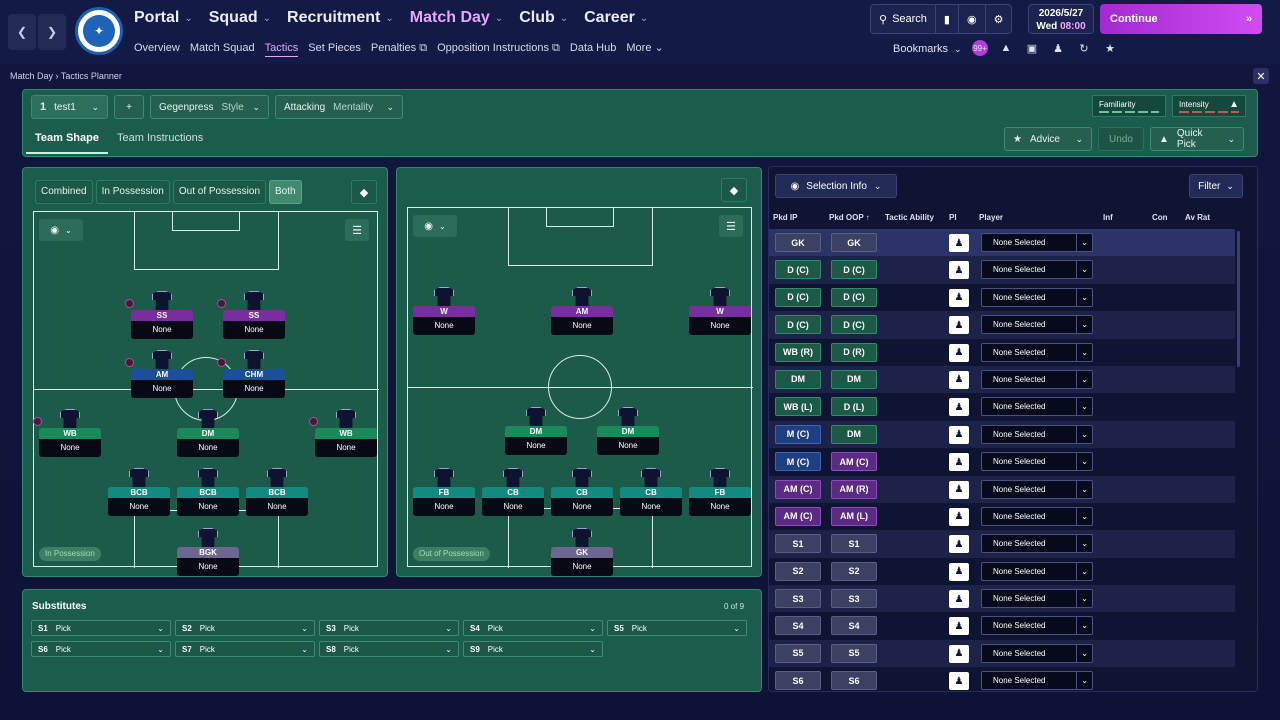  I want to click on settings-button: ⚙, so click(999, 19).